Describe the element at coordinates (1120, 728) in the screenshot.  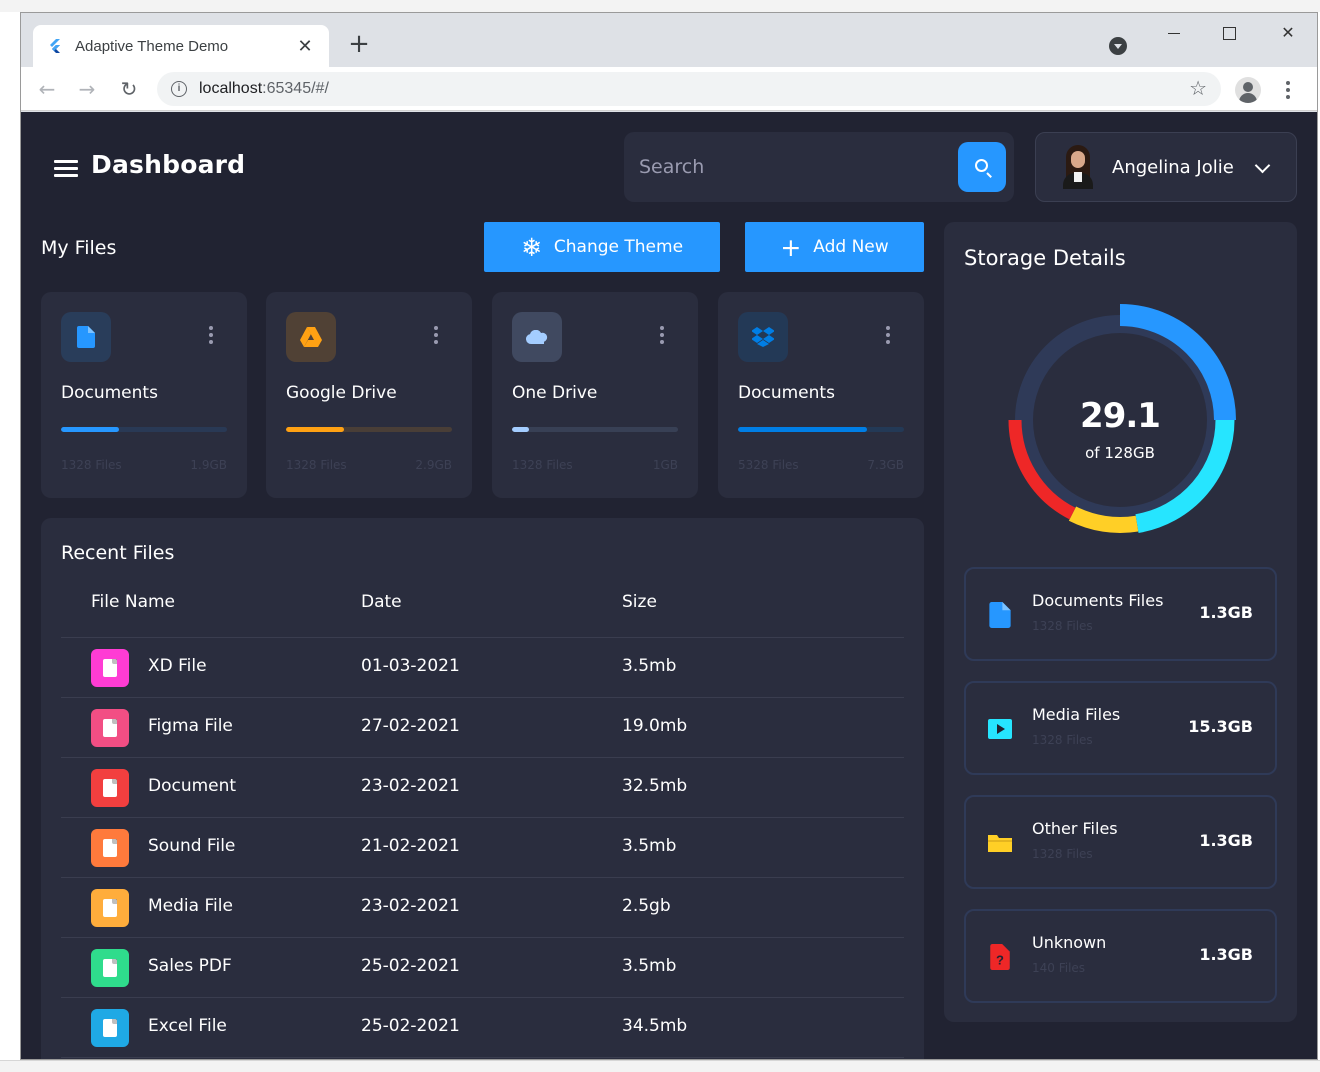
I see `storage-item-media: Media Files 1328 Files 15.3GB` at that location.